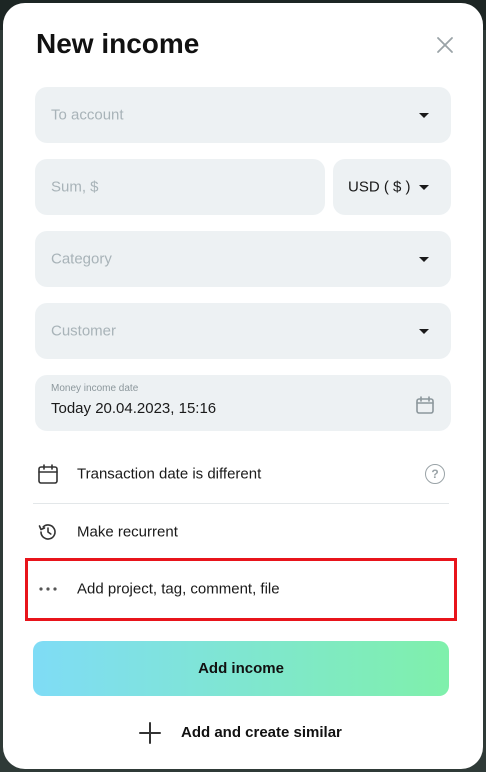 Image resolution: width=486 pixels, height=772 pixels. What do you see at coordinates (81, 259) in the screenshot?
I see `category-placeholder: Category` at bounding box center [81, 259].